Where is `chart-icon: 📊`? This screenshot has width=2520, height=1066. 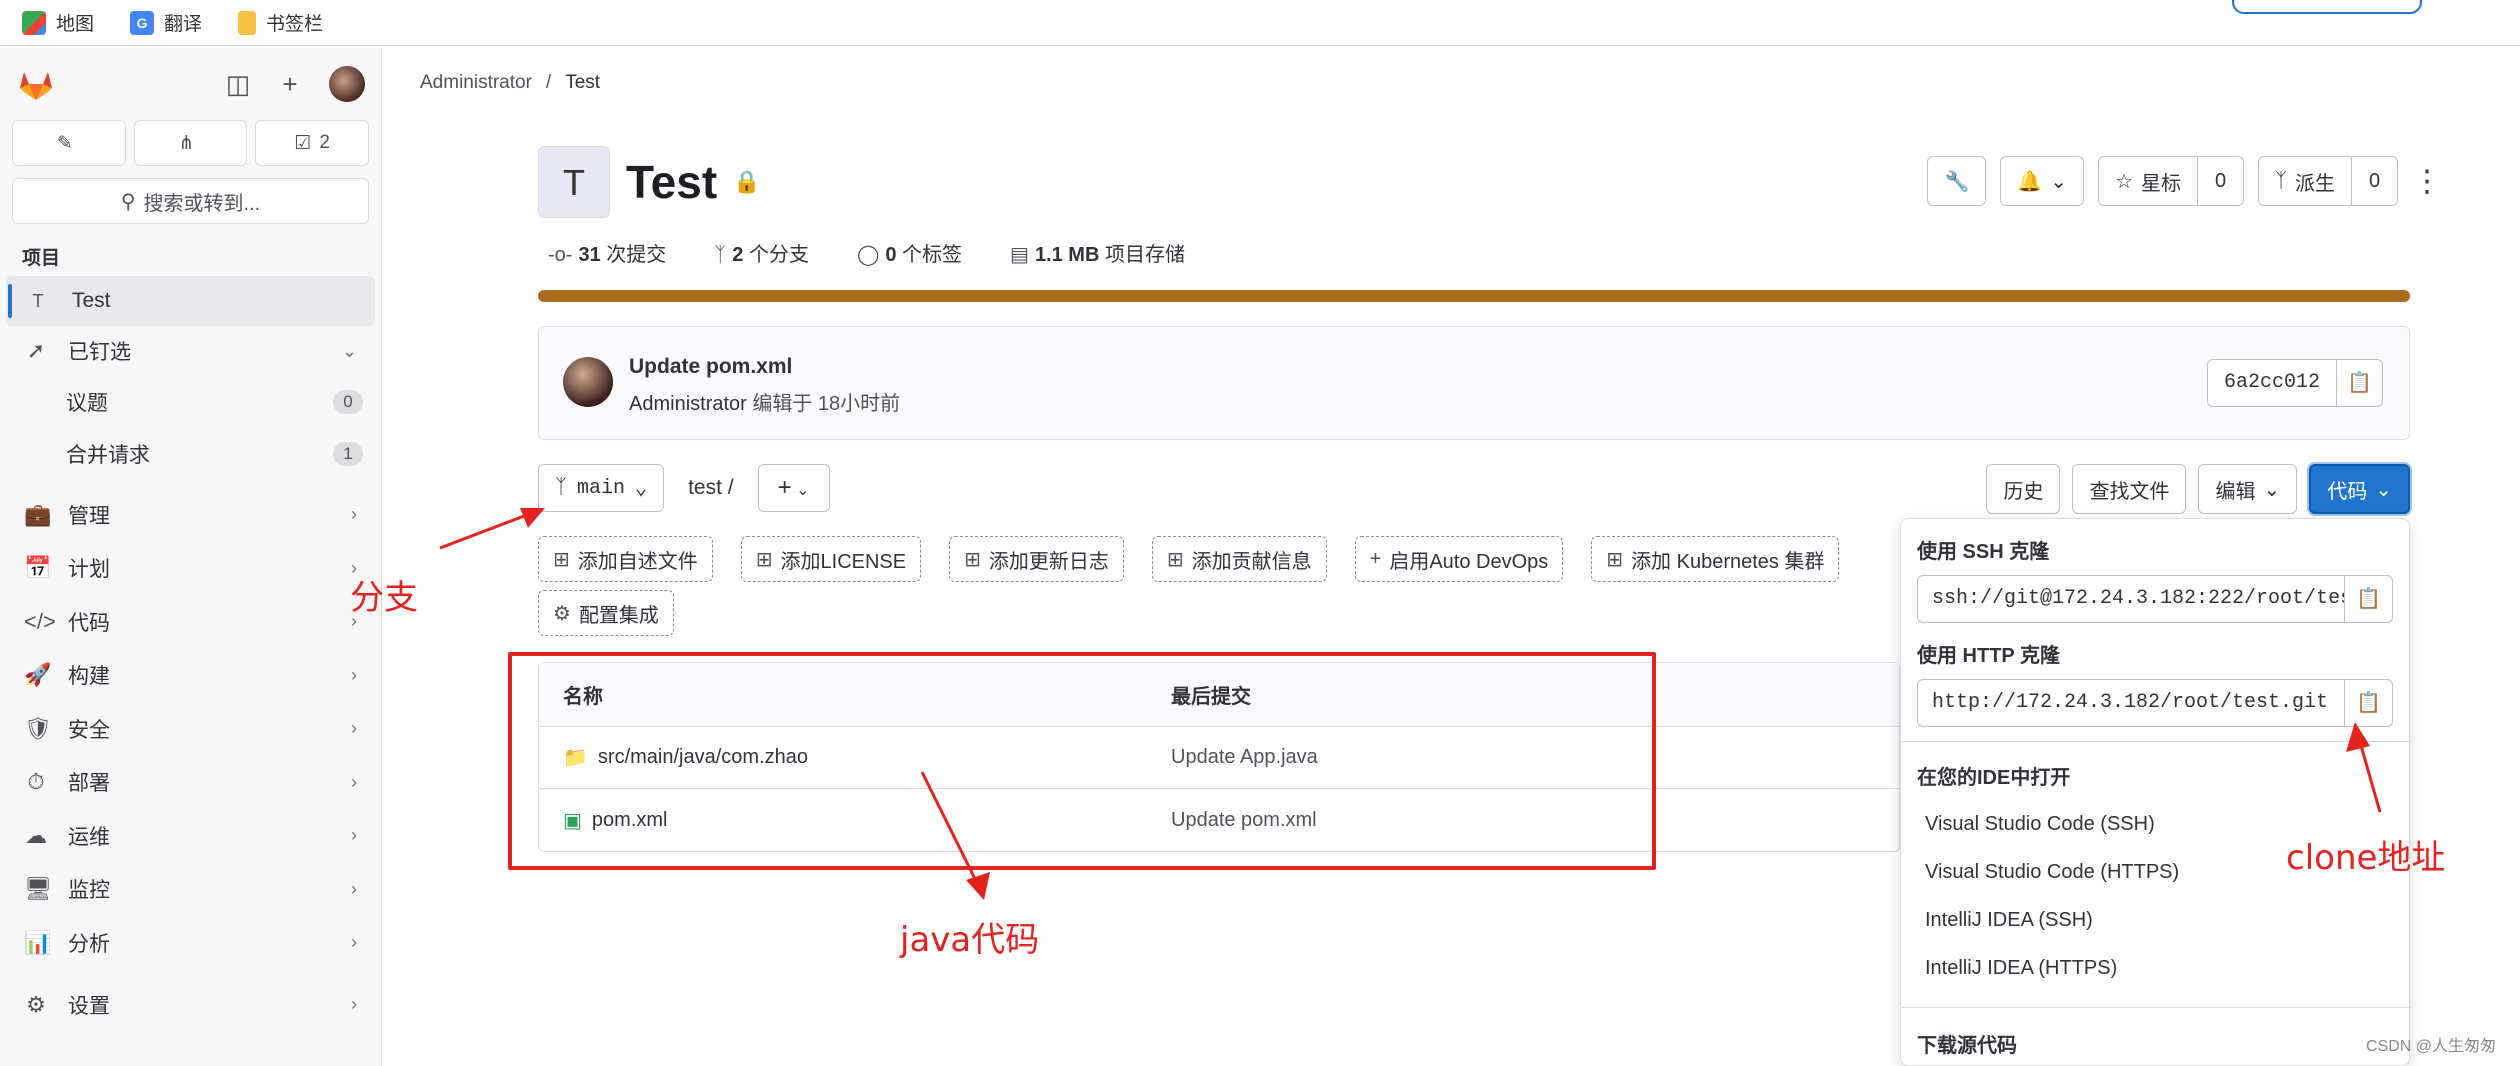
chart-icon: 📊 is located at coordinates (38, 942).